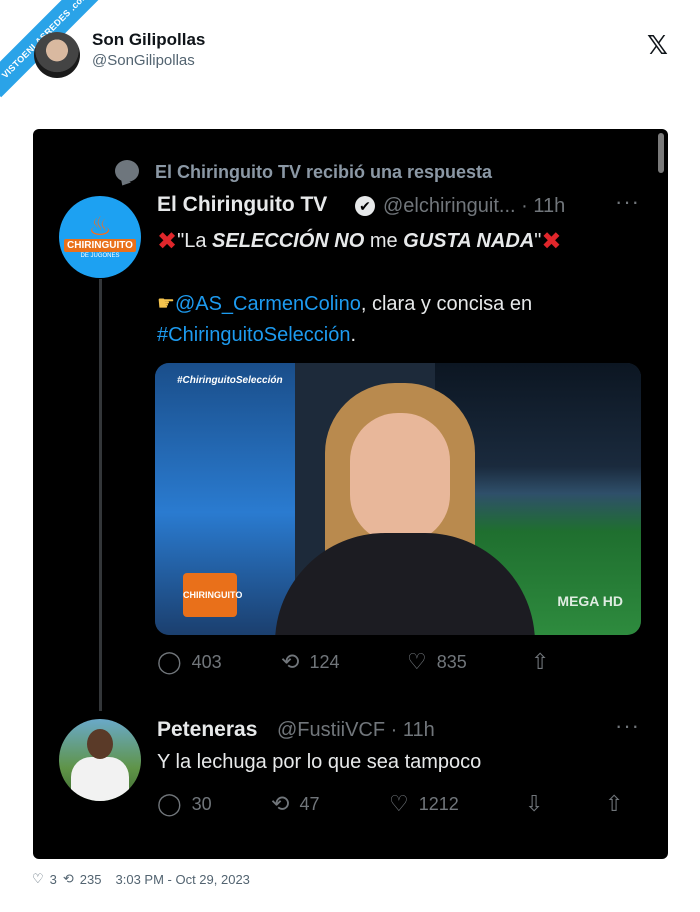  What do you see at coordinates (184, 804) in the screenshot?
I see `reply-button: ◯ 30` at bounding box center [184, 804].